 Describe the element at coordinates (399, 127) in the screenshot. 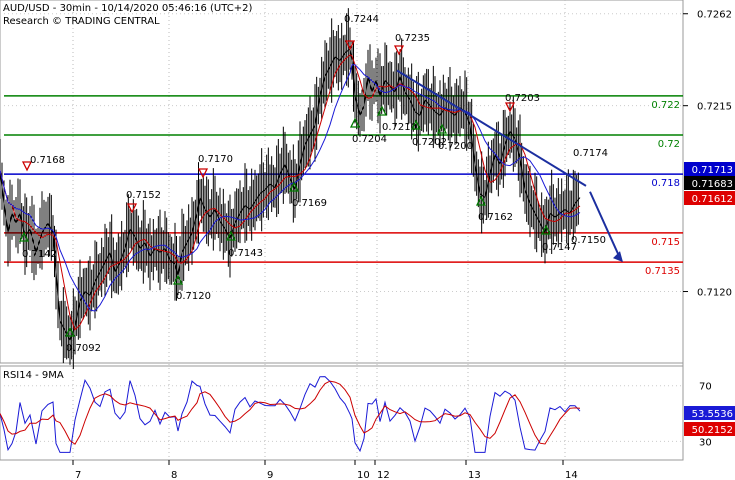

I see `swing-label: 0.7210` at that location.